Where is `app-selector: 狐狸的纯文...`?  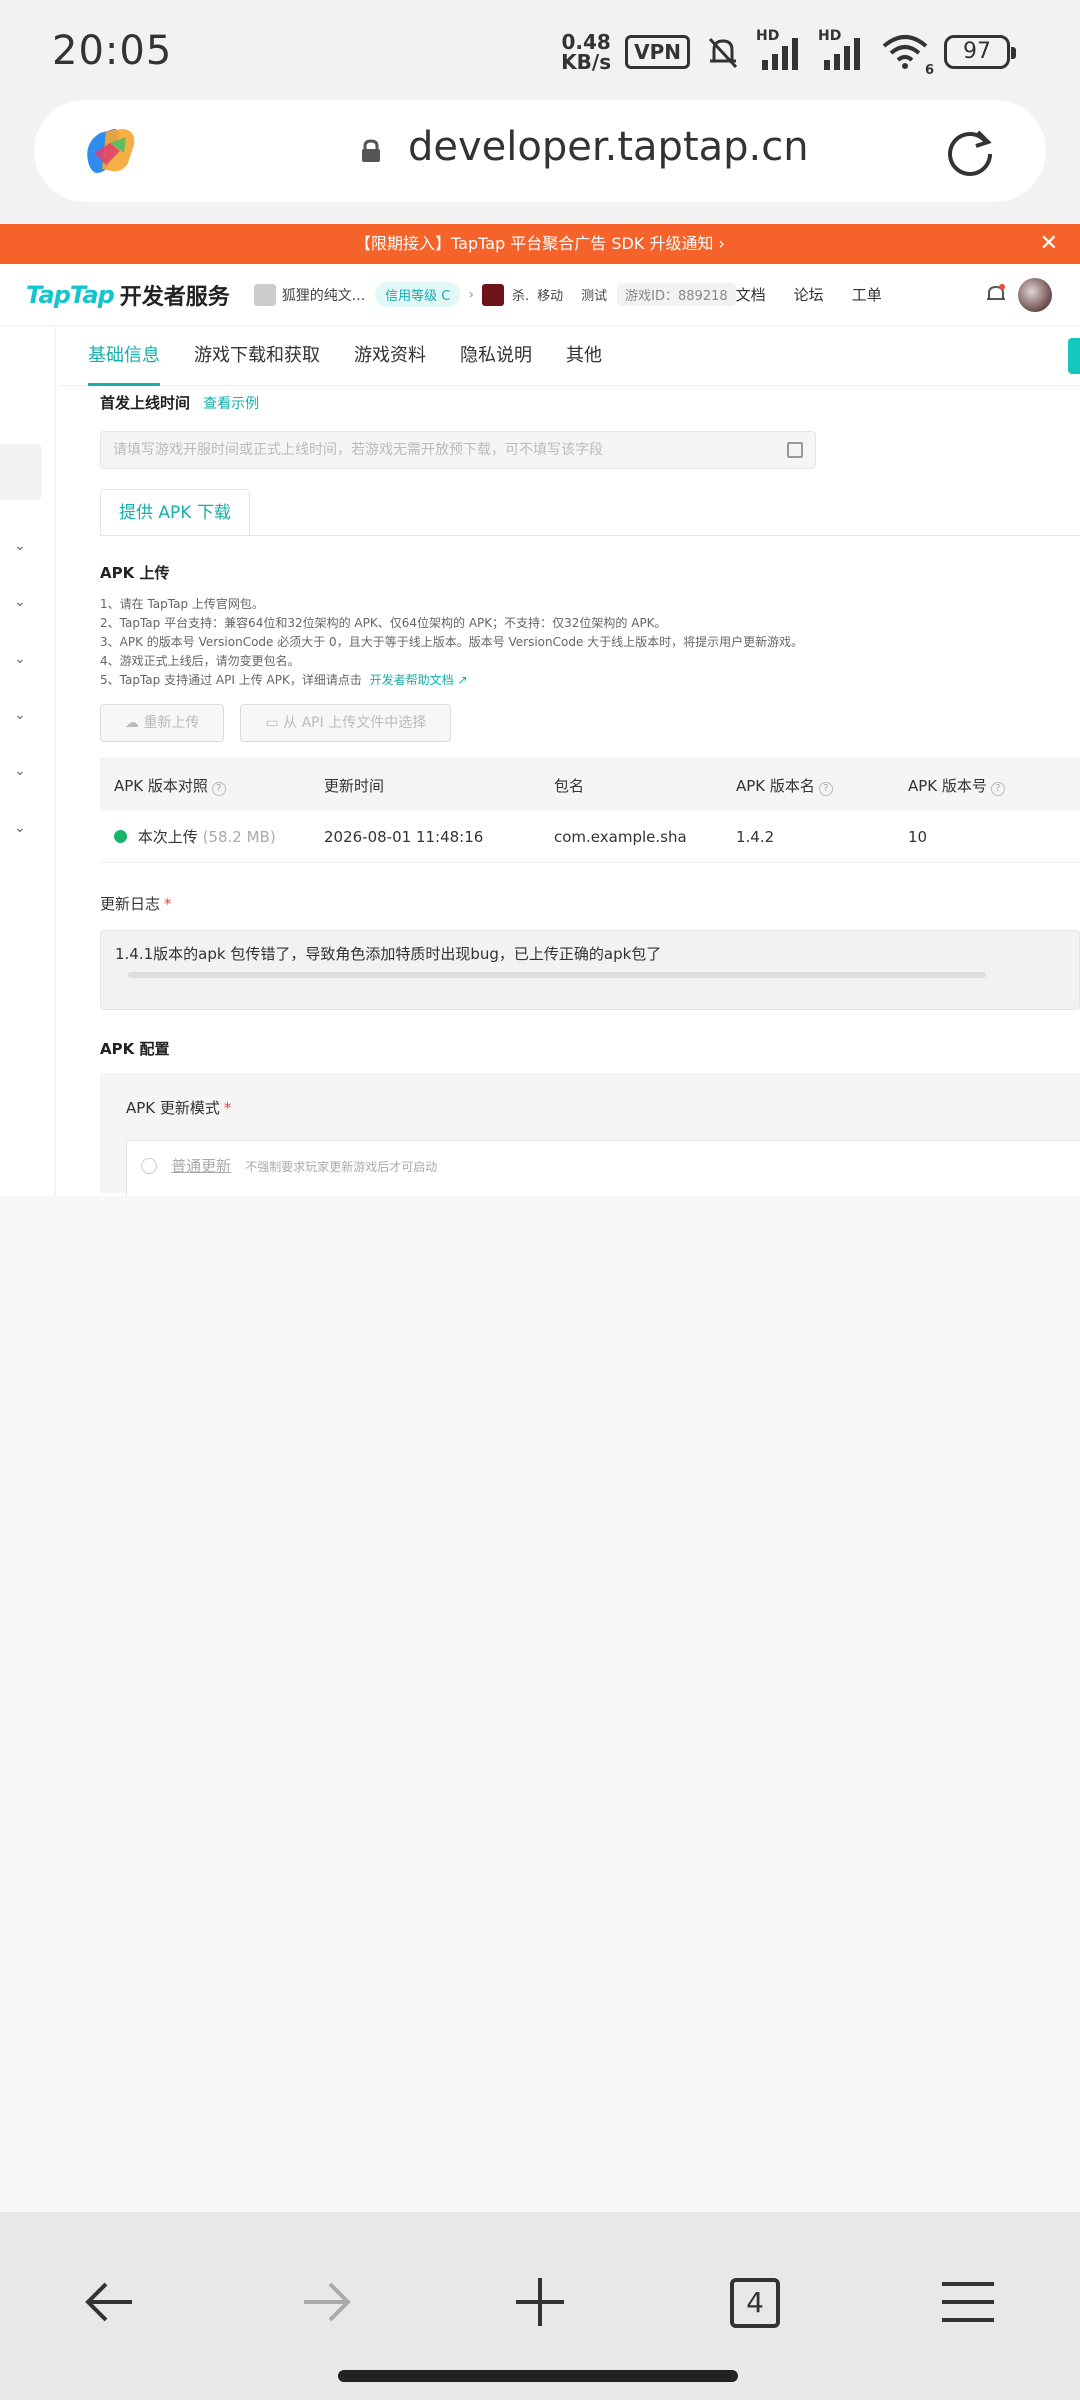 app-selector: 狐狸的纯文... is located at coordinates (309, 294).